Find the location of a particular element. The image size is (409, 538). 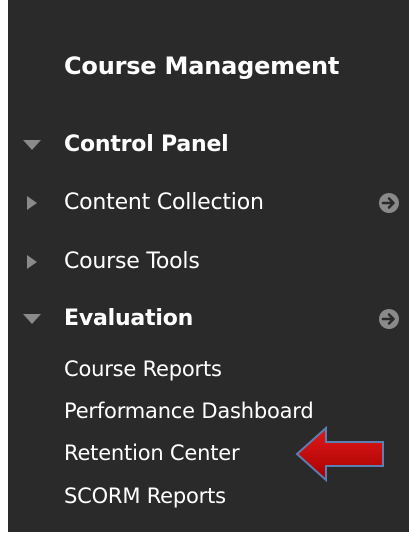

control-panel-header: Control Panel is located at coordinates (208, 145).